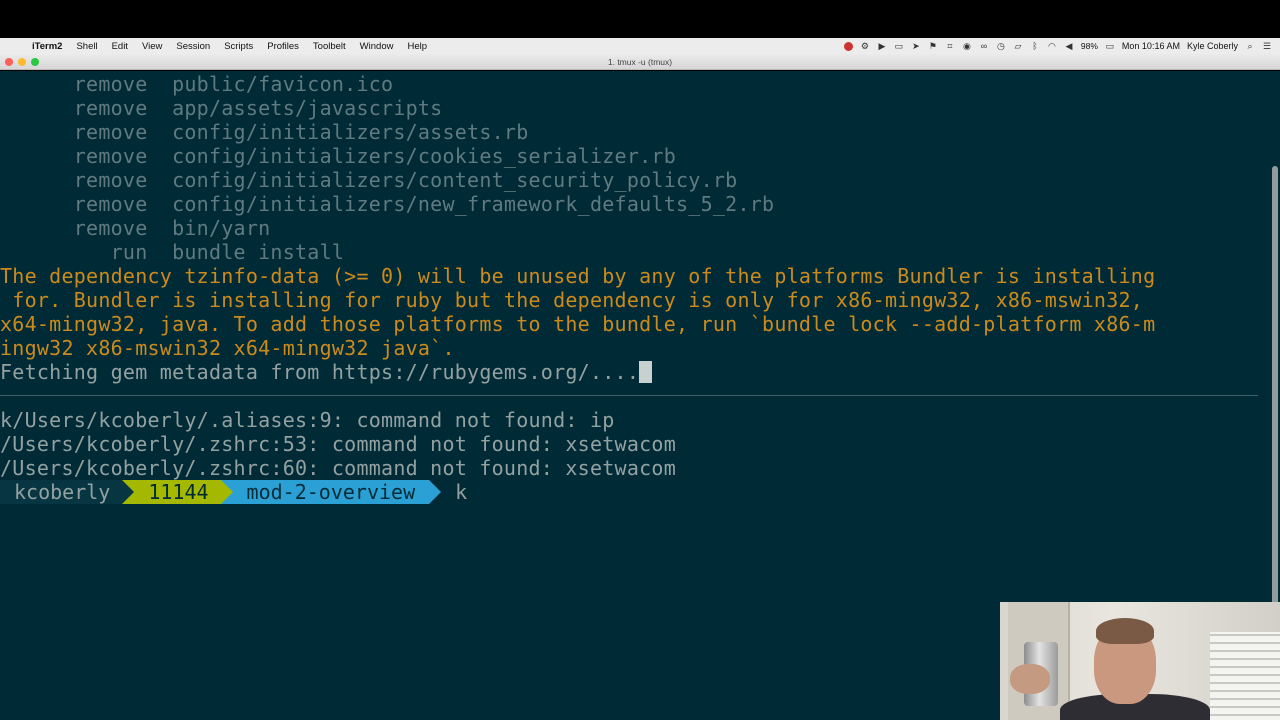 The height and width of the screenshot is (720, 1280). I want to click on settings-icon: ⚙, so click(865, 46).